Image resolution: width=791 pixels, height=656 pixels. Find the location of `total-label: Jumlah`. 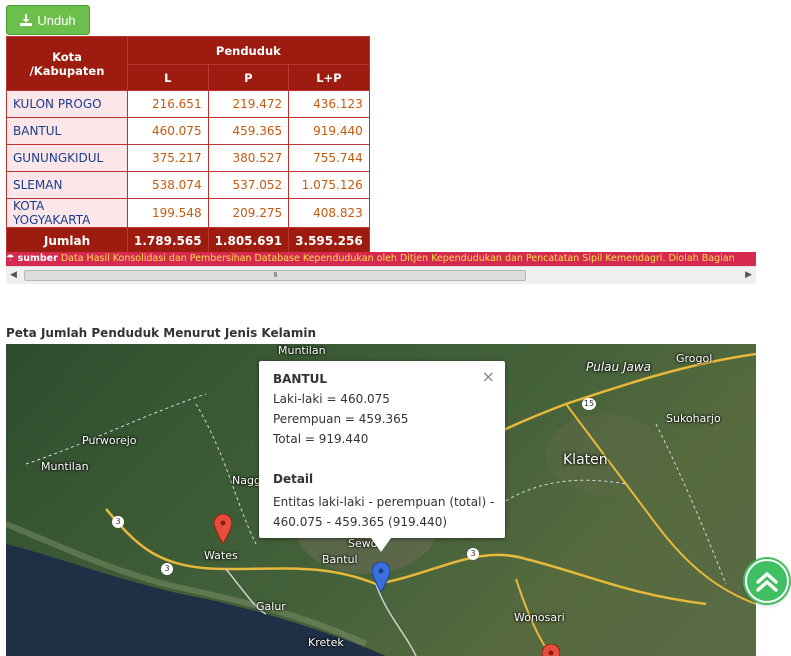

total-label: Jumlah is located at coordinates (67, 241).